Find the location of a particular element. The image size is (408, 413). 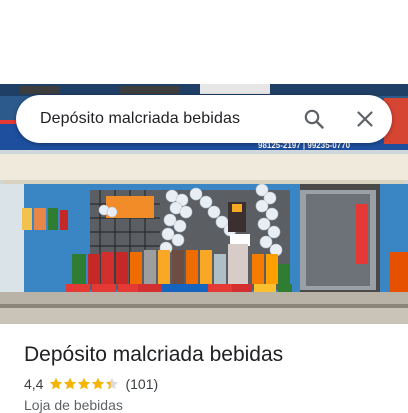

search-button is located at coordinates (314, 119).